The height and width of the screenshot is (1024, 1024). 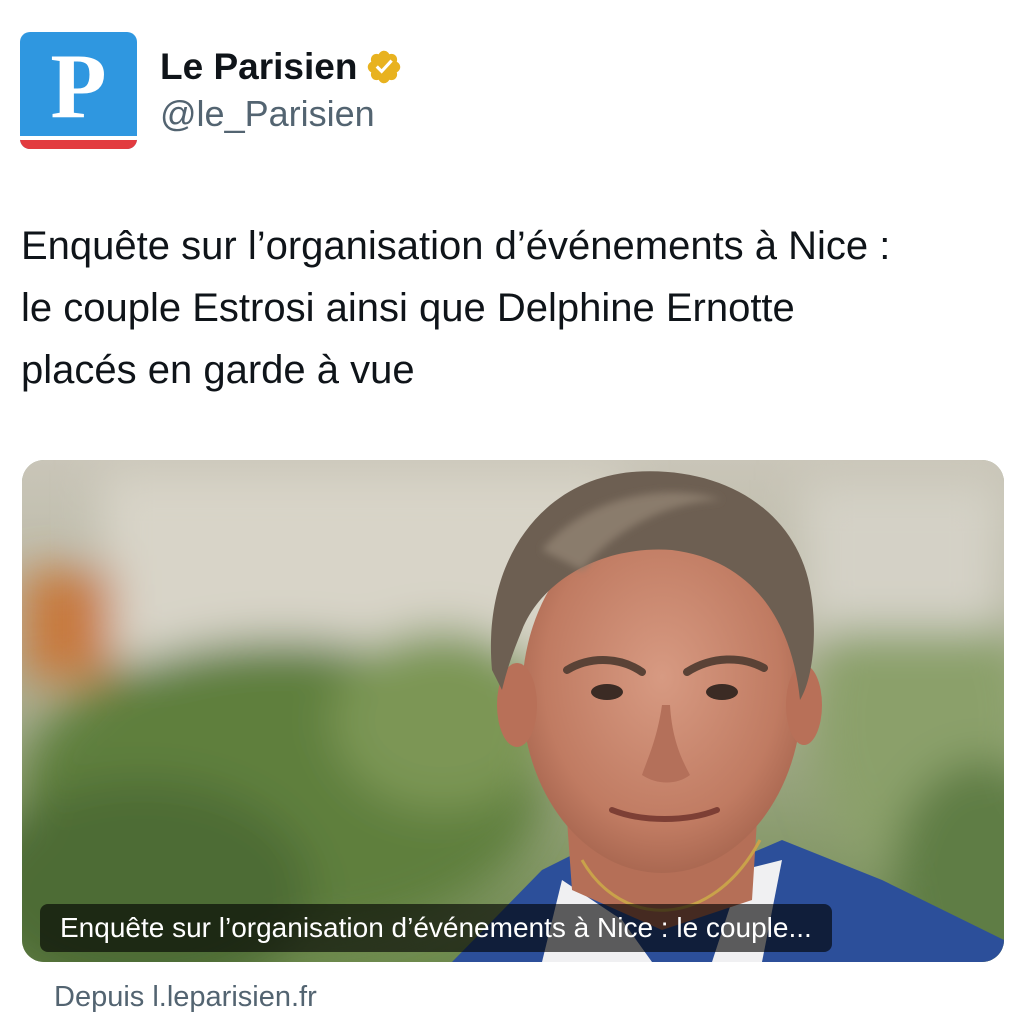 What do you see at coordinates (384, 67) in the screenshot?
I see `verified-badge-icon` at bounding box center [384, 67].